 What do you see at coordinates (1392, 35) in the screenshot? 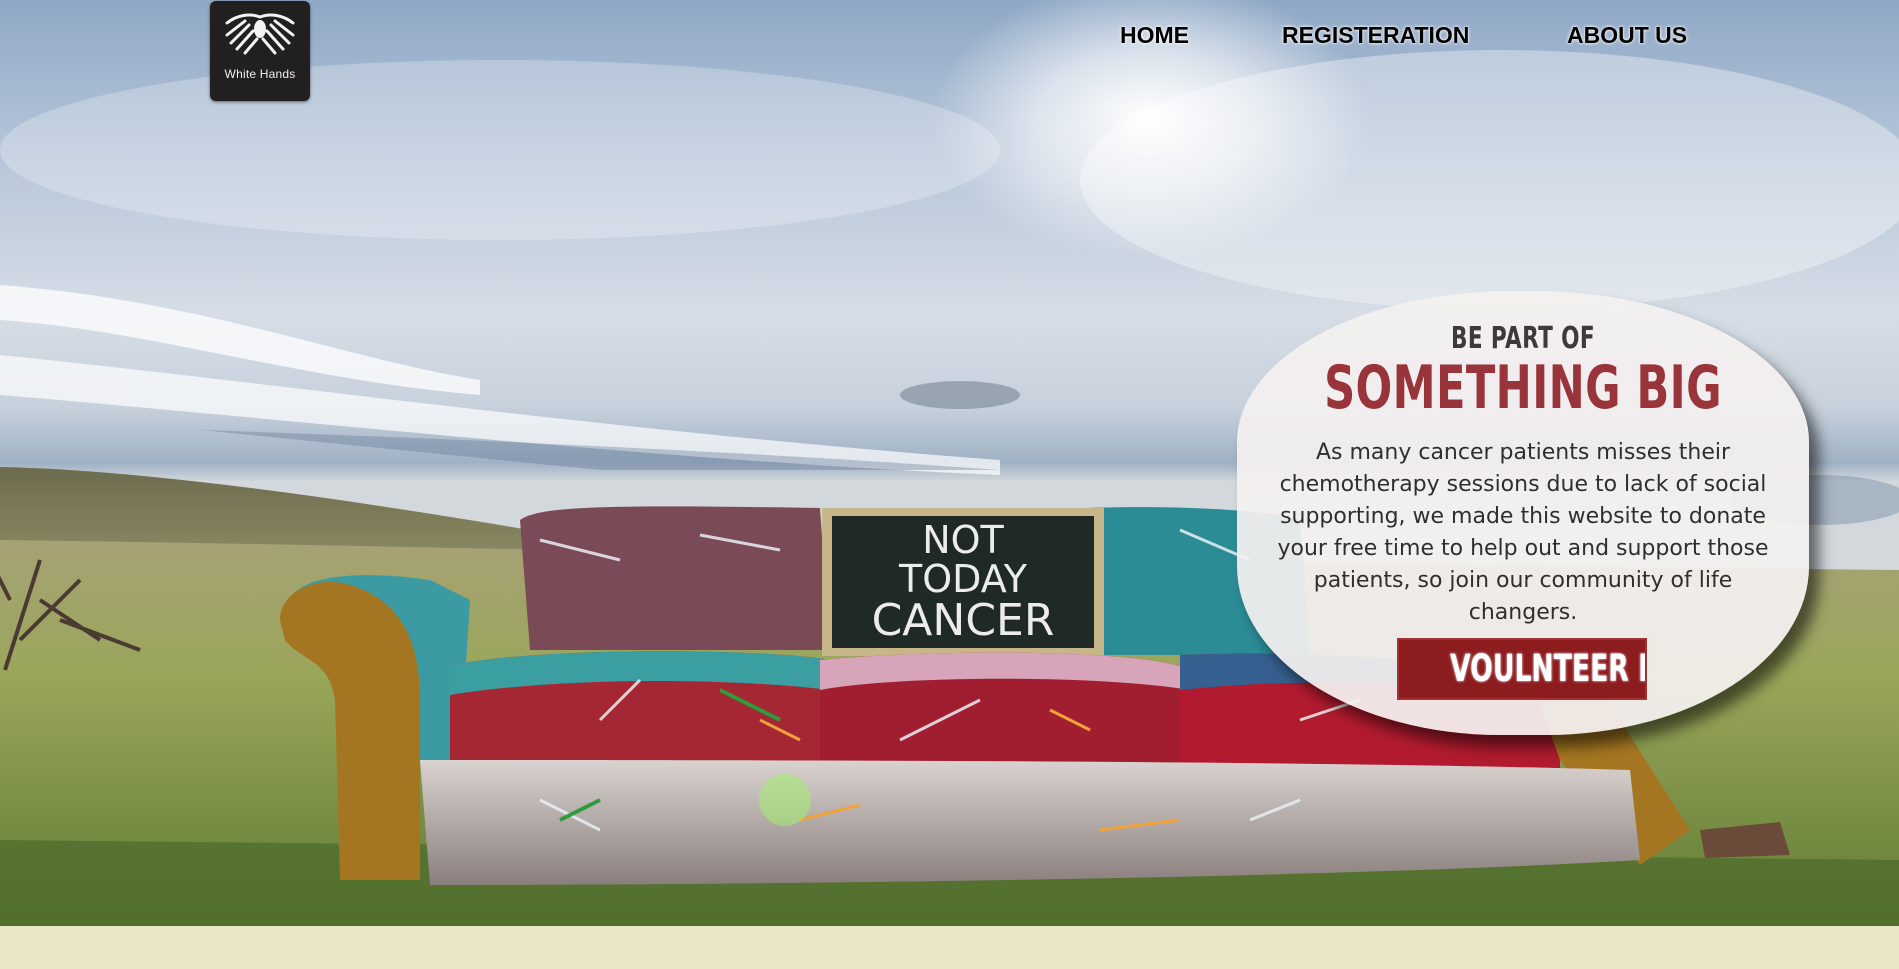
I see `nav-registration-link: REGISTERATION` at bounding box center [1392, 35].